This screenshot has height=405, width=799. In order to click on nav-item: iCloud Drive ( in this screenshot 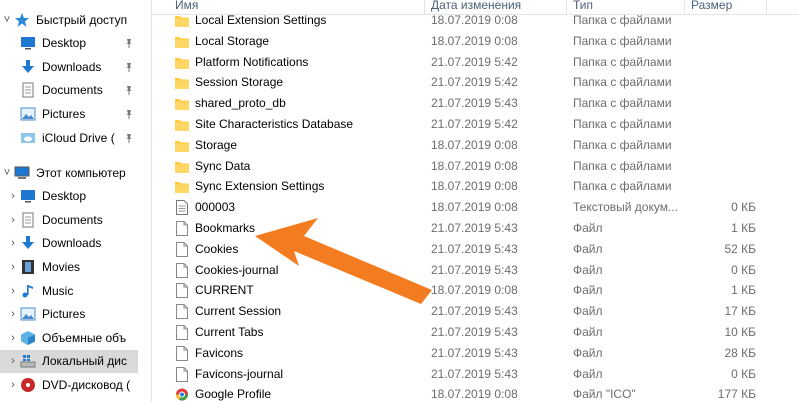, I will do `click(69, 137)`.